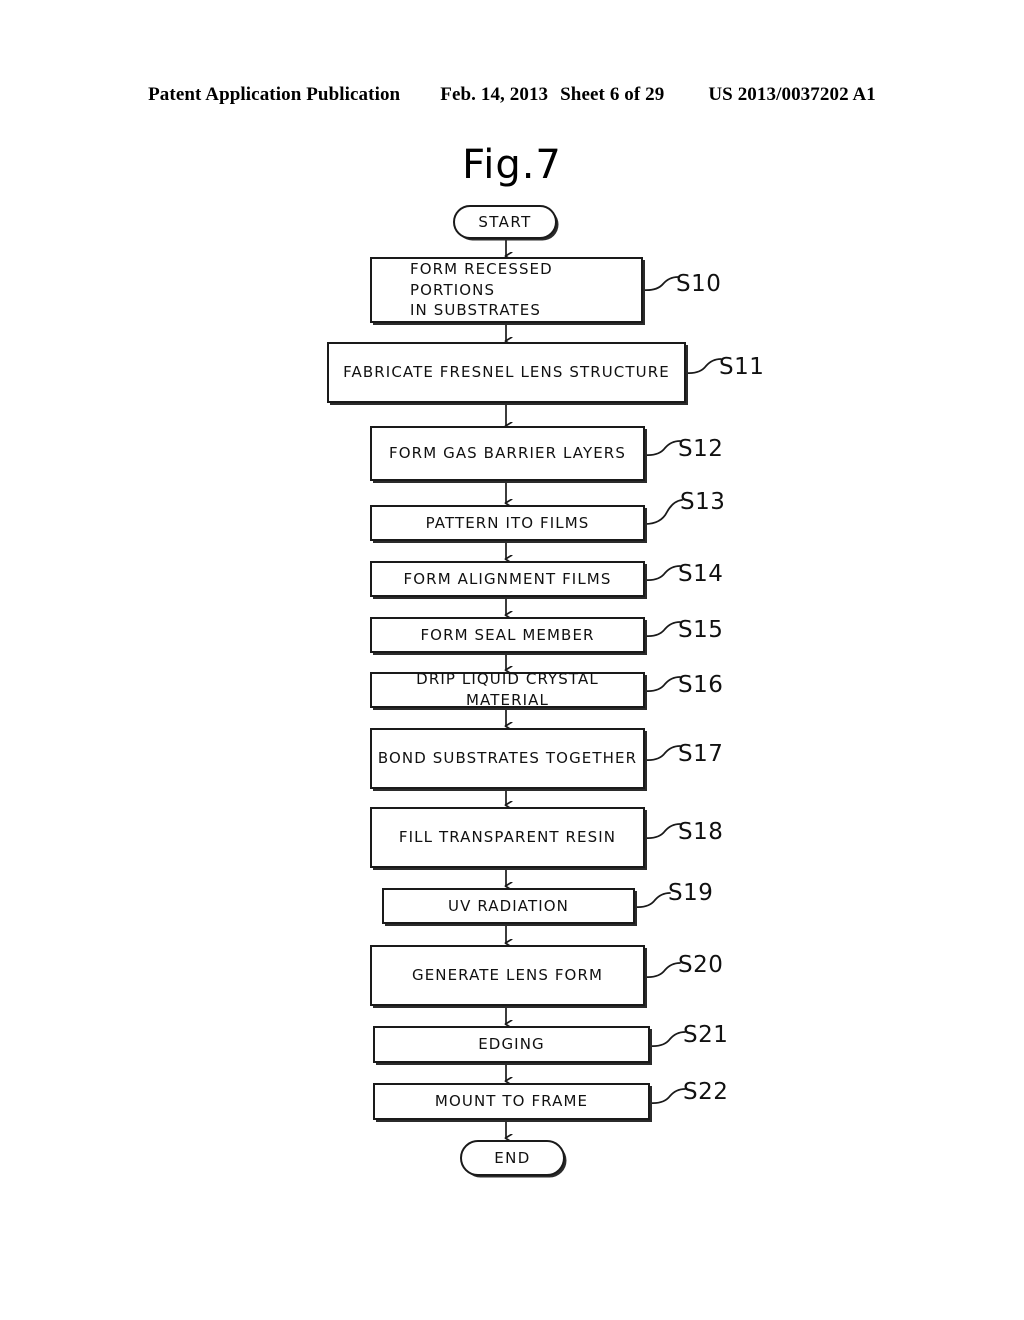 The image size is (1024, 1320). Describe the element at coordinates (701, 449) in the screenshot. I see `step-ref-s12: S12` at that location.